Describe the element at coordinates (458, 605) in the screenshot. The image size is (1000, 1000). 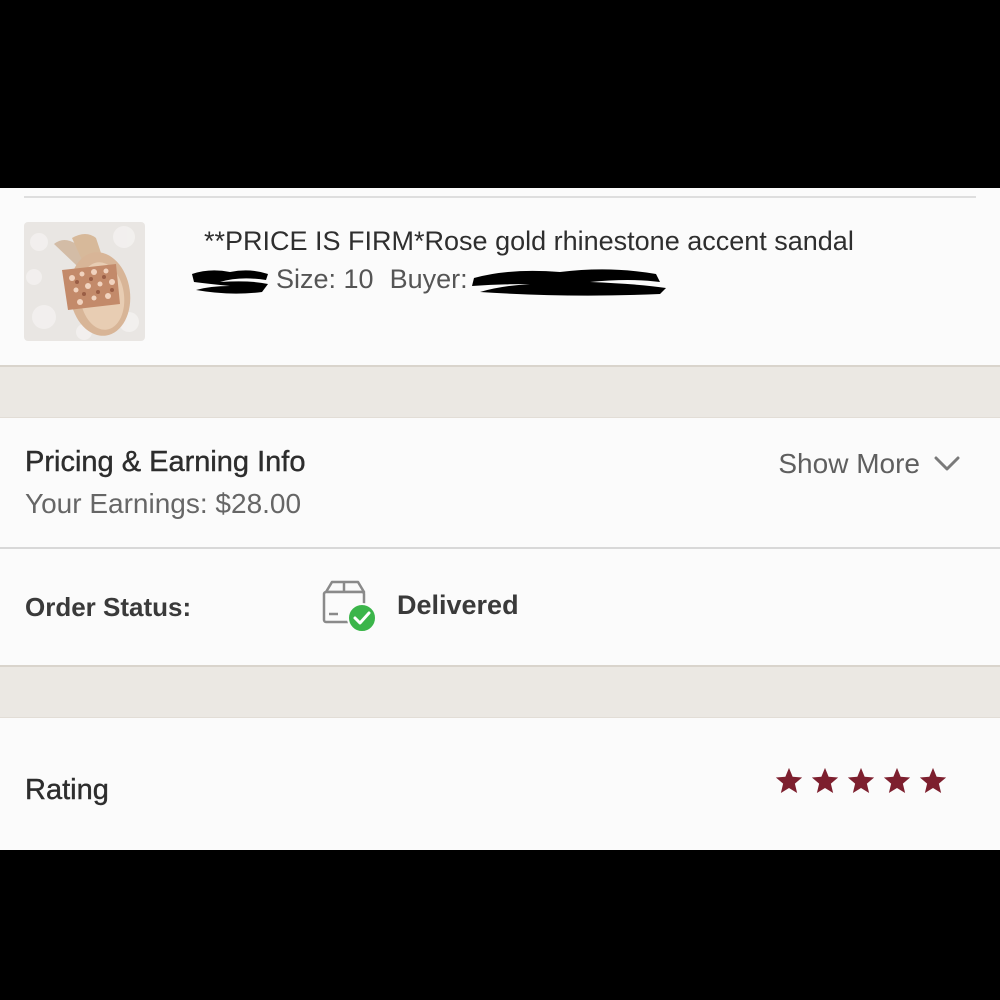
I see `order-status-value: Delivered` at that location.